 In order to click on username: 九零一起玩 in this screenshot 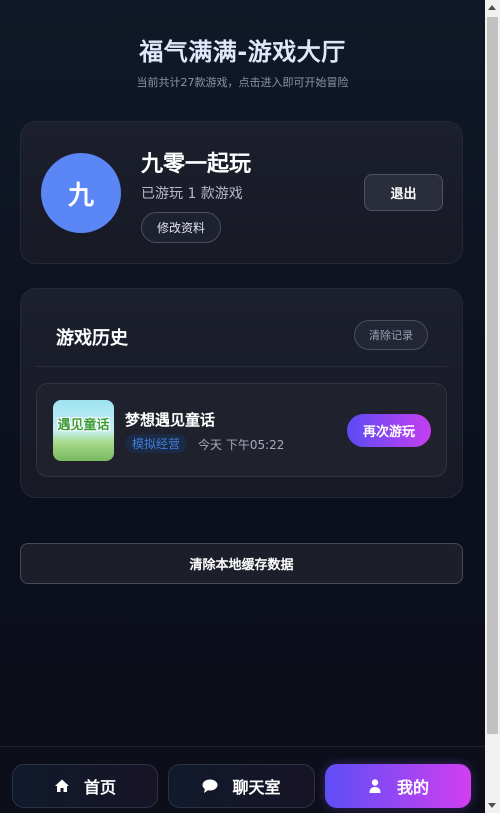, I will do `click(196, 164)`.